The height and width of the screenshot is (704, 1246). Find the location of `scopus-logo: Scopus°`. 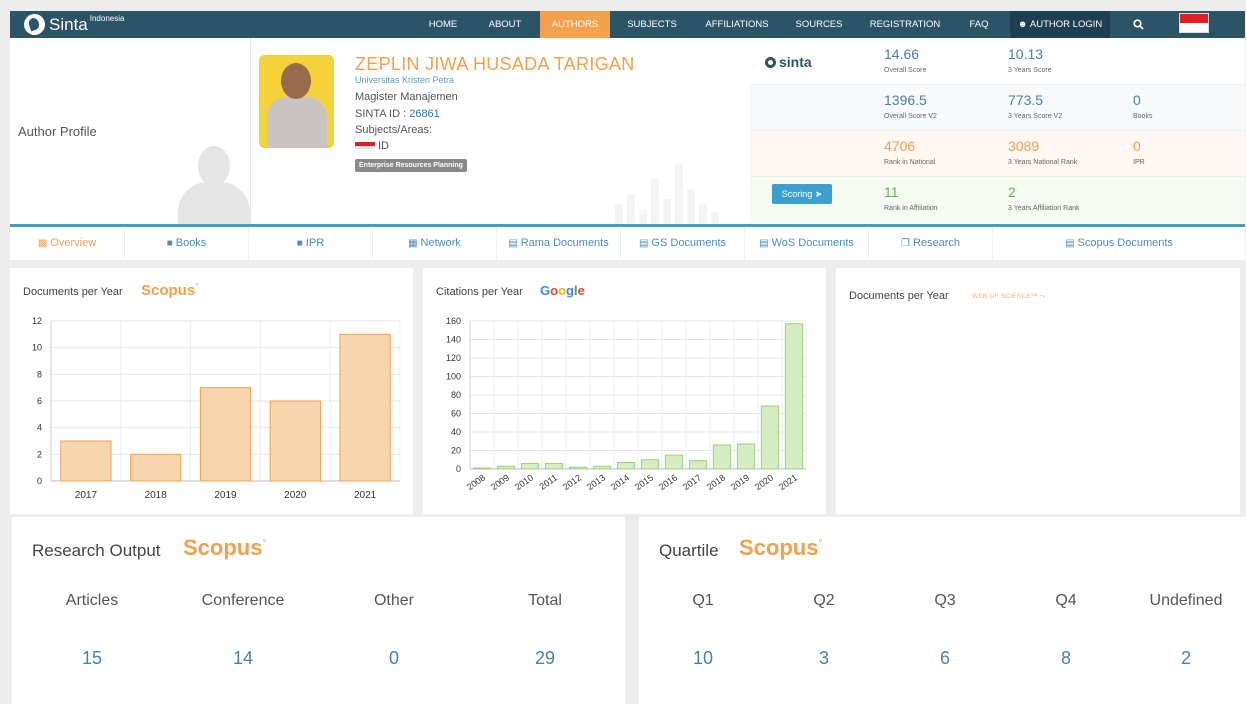

scopus-logo: Scopus° is located at coordinates (781, 547).